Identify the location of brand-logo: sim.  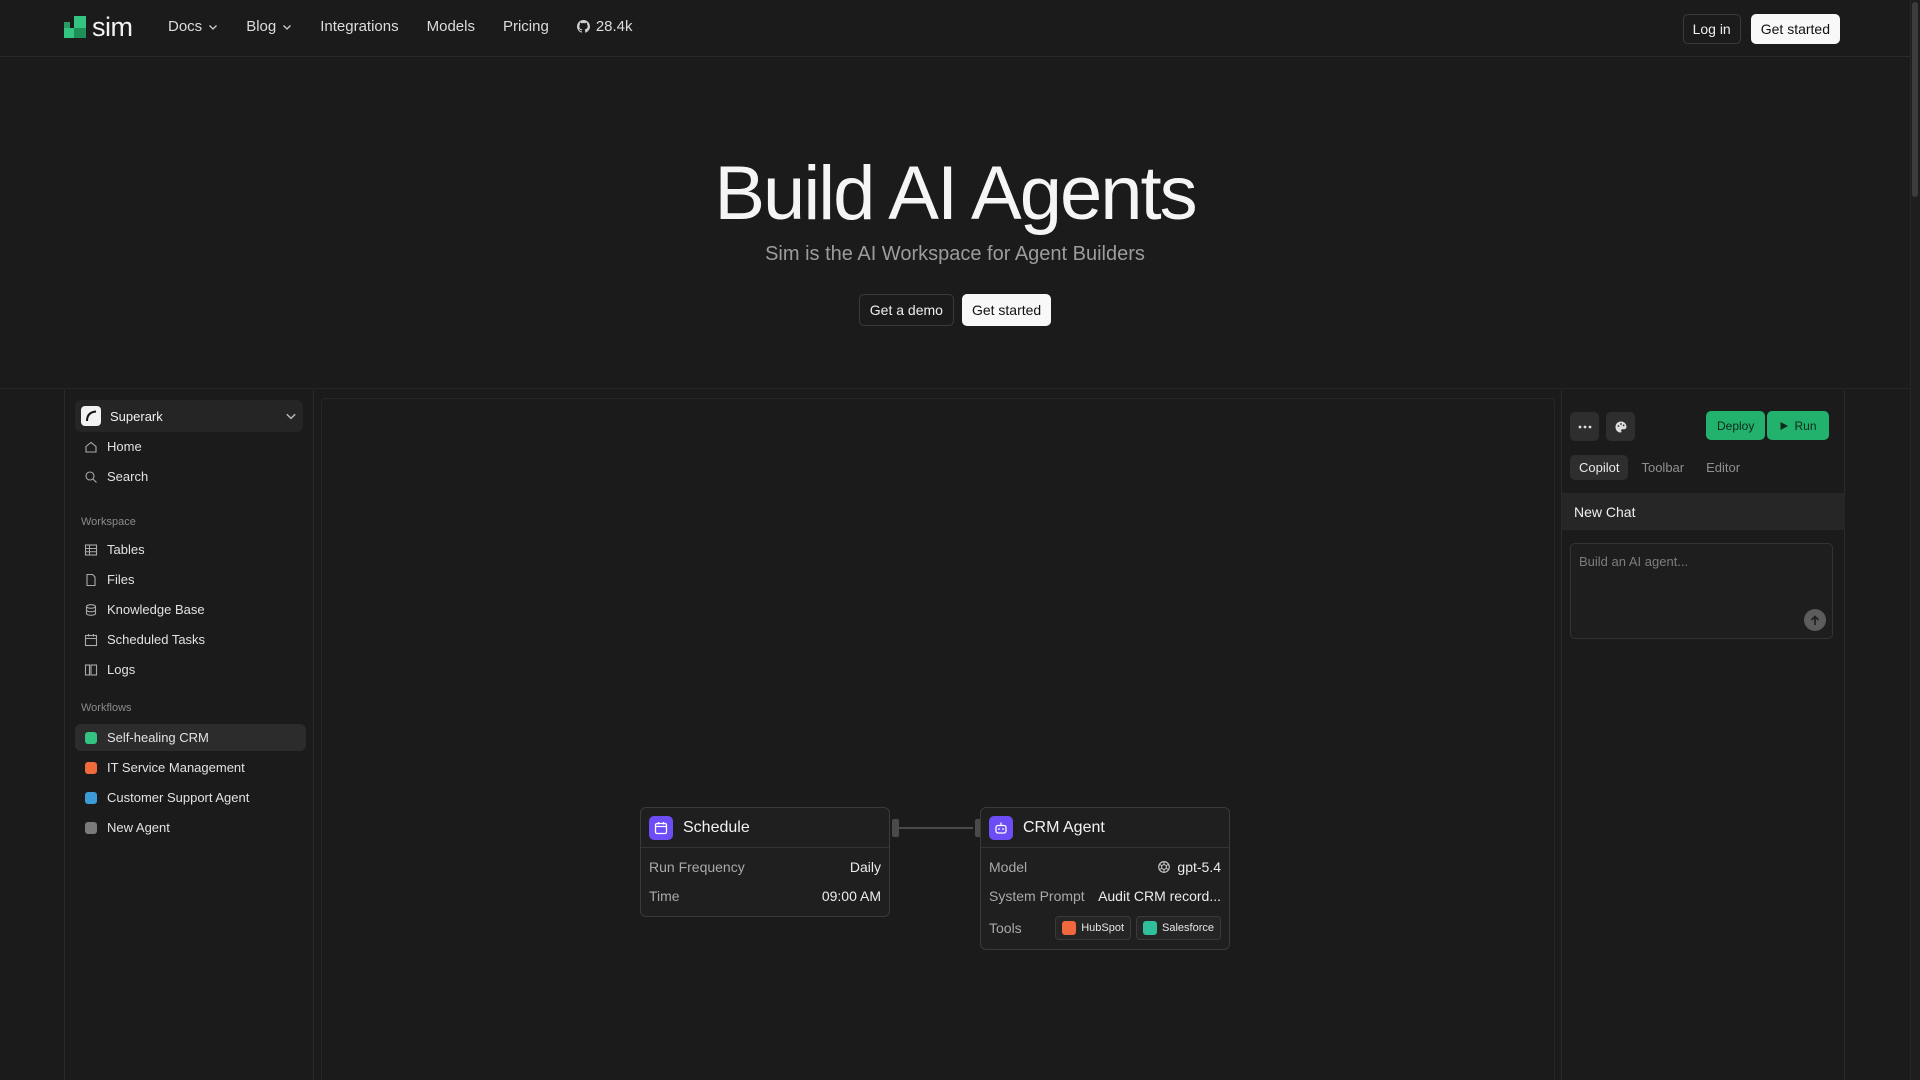
(98, 27).